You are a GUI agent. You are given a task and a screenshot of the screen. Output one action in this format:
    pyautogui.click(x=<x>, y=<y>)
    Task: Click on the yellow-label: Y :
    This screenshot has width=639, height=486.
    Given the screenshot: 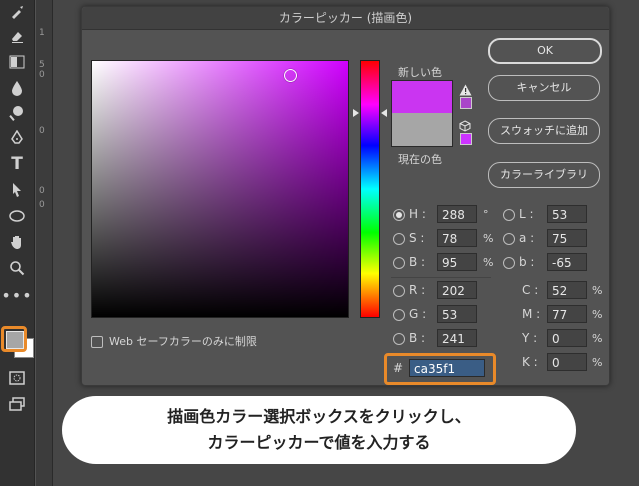 What is the action you would take?
    pyautogui.click(x=530, y=338)
    